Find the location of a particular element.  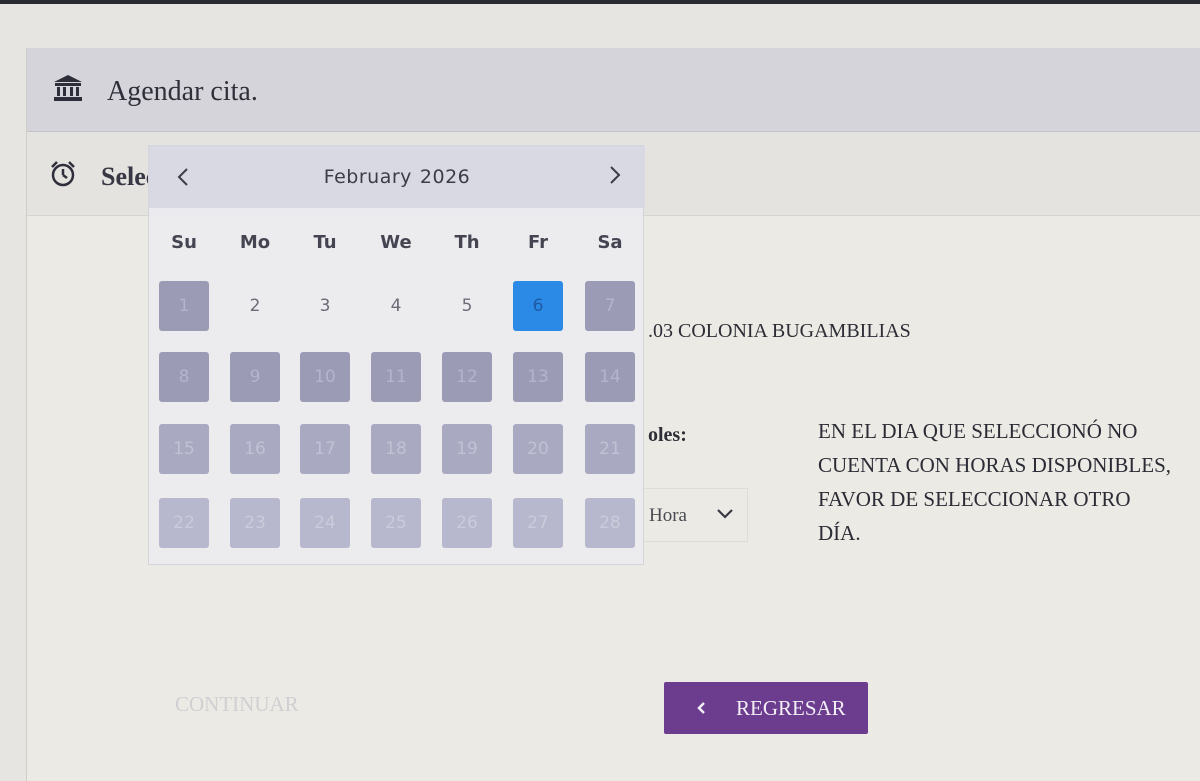

continue-button: CONTINUAR is located at coordinates (237, 704).